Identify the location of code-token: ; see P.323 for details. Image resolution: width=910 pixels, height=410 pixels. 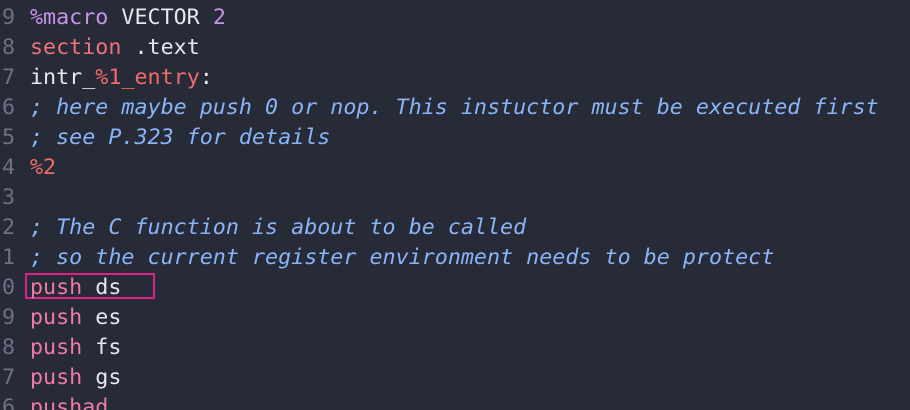
(180, 137).